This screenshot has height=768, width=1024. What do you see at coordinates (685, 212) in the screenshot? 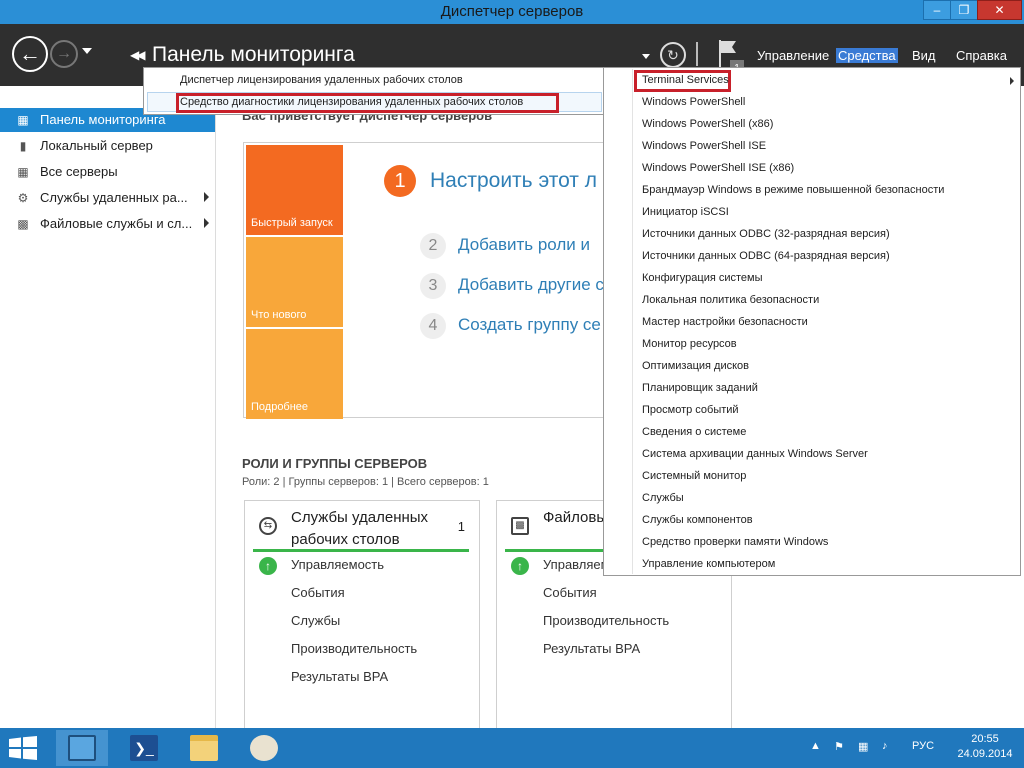
I see `tools-menu-item: Инициатор iSCSI` at bounding box center [685, 212].